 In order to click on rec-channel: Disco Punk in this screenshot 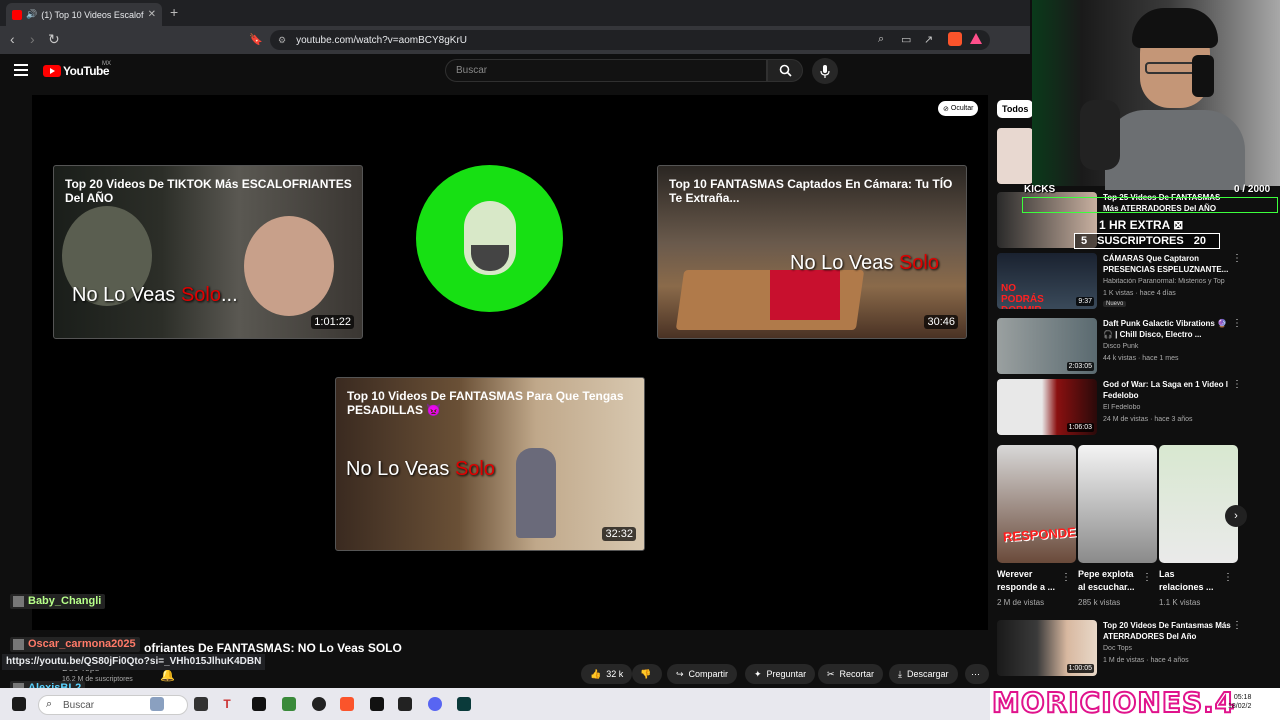, I will do `click(1168, 346)`.